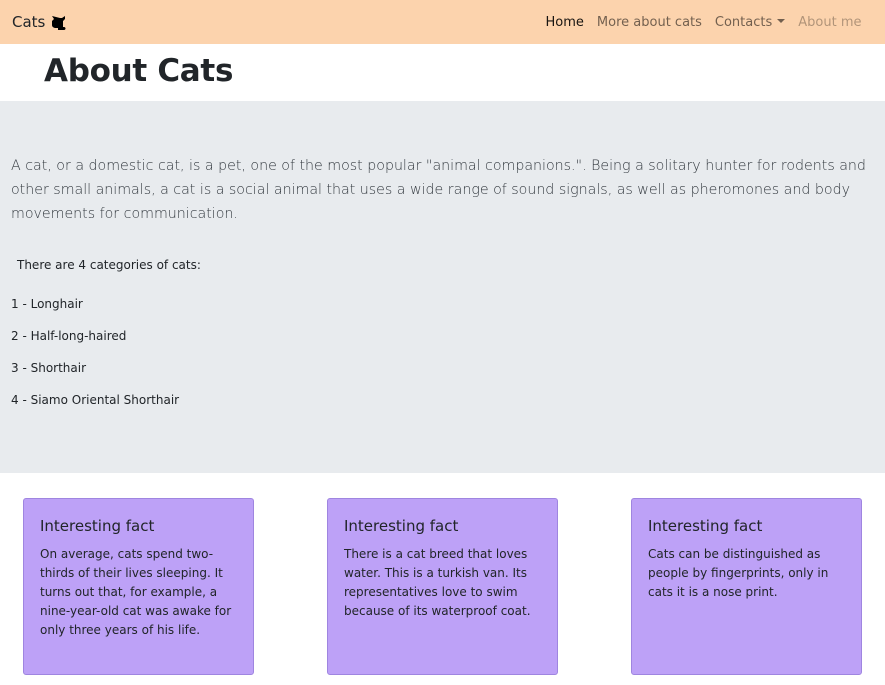  I want to click on category-item: 1 - Longhair, so click(47, 304).